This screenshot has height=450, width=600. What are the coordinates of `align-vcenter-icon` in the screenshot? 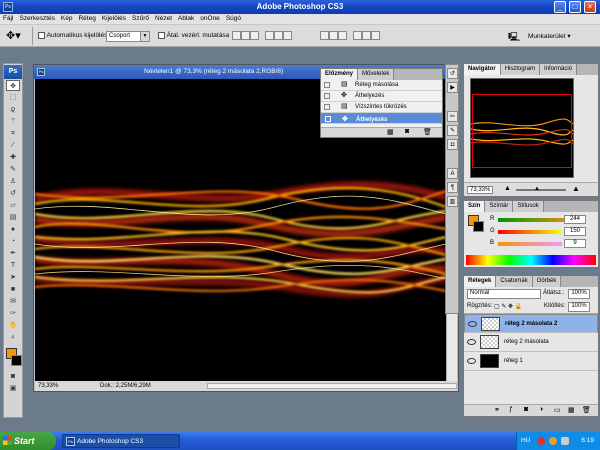 It's located at (245, 35).